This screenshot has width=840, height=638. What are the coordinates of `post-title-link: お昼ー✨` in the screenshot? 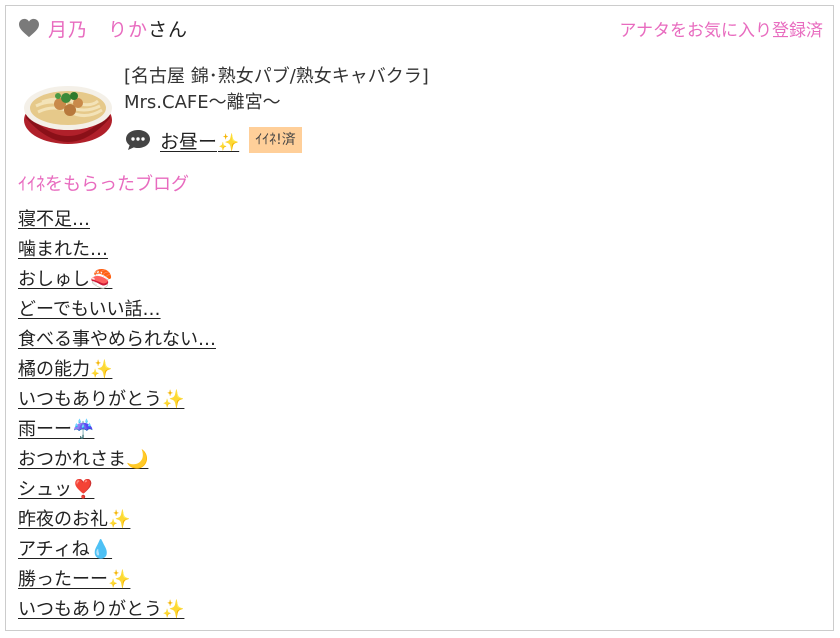 It's located at (199, 140).